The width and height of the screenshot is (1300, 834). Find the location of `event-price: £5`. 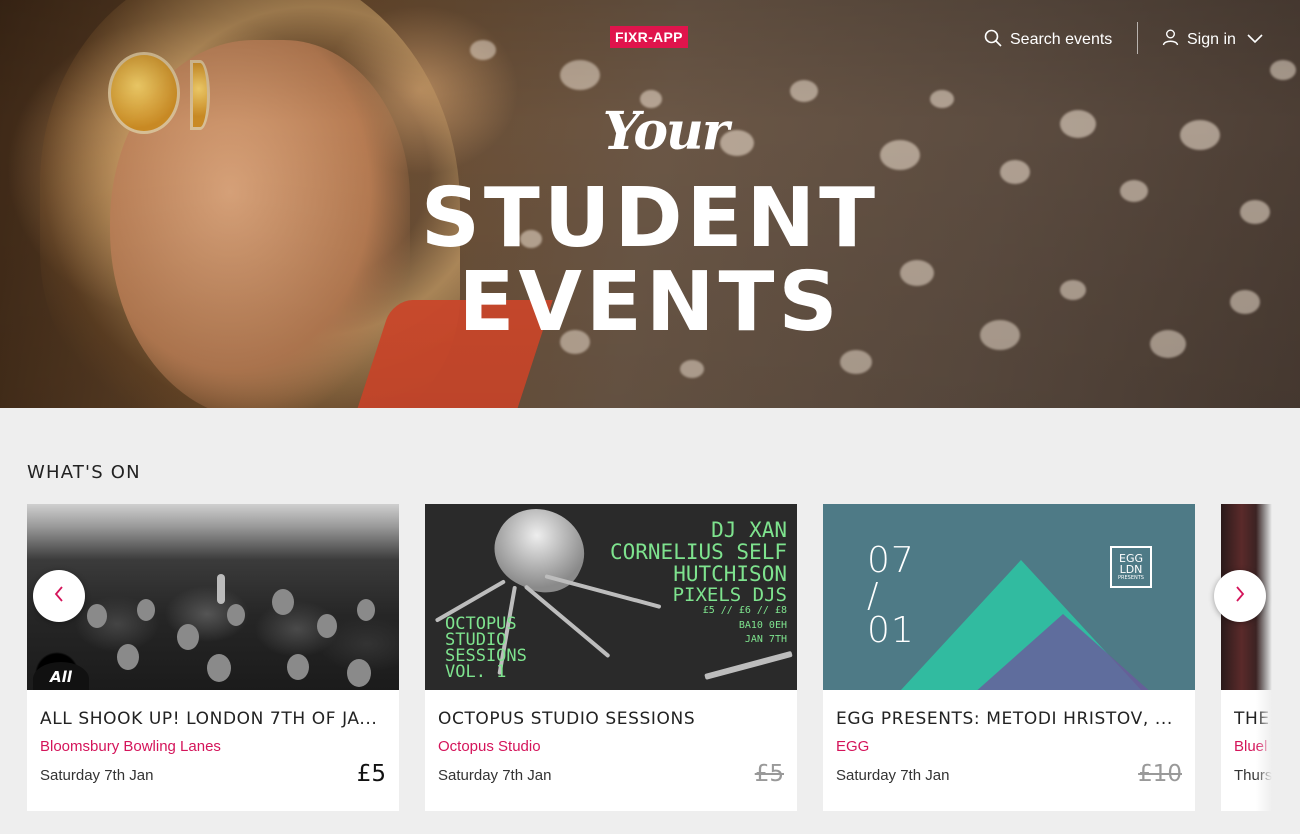

event-price: £5 is located at coordinates (371, 774).